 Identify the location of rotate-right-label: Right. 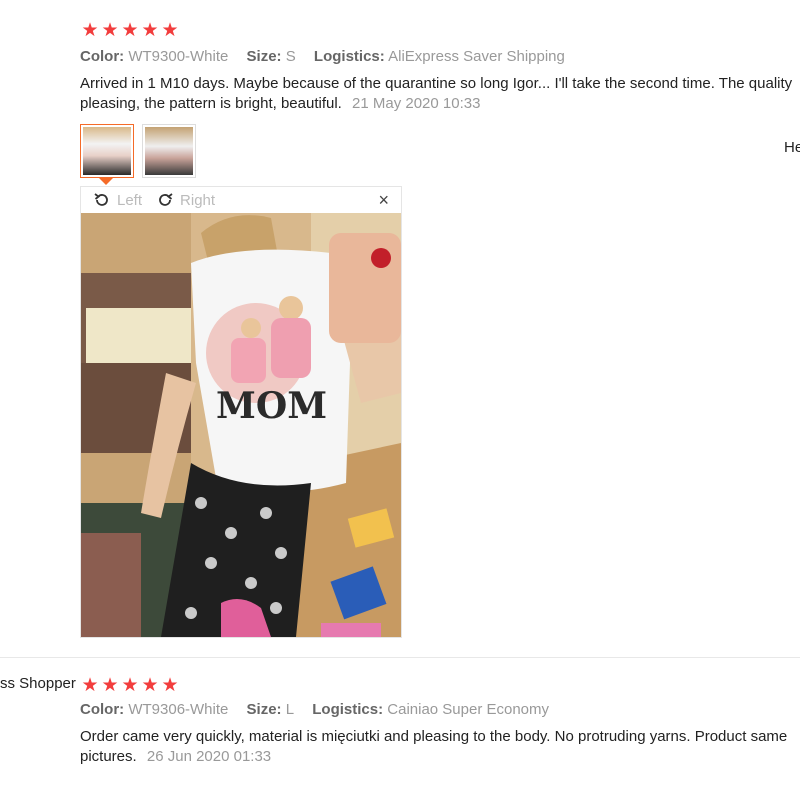
(198, 200).